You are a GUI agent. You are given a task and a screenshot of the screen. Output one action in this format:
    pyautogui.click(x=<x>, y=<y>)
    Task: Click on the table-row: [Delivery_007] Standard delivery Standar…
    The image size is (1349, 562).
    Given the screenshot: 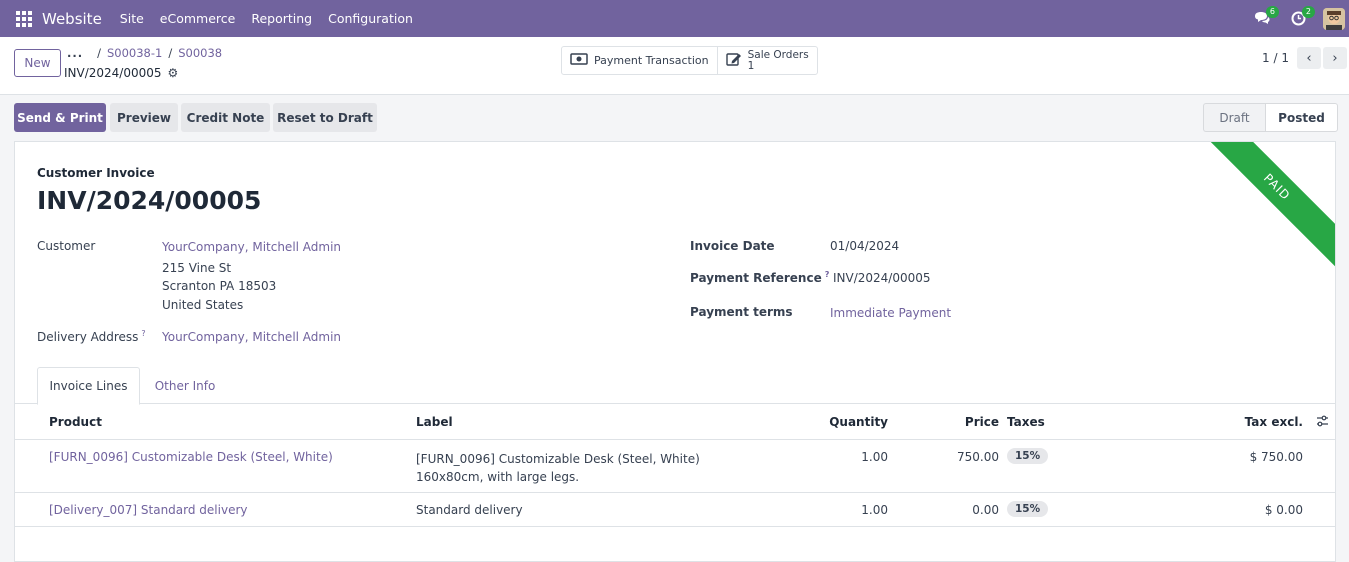 What is the action you would take?
    pyautogui.click(x=675, y=510)
    